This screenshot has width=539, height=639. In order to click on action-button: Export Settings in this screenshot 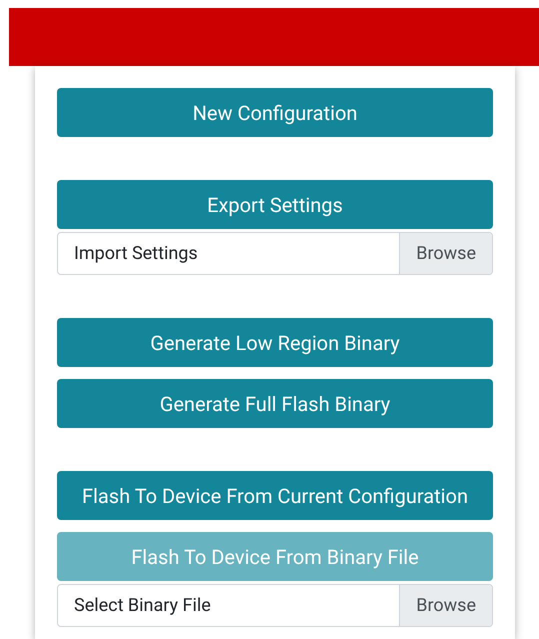, I will do `click(275, 204)`.